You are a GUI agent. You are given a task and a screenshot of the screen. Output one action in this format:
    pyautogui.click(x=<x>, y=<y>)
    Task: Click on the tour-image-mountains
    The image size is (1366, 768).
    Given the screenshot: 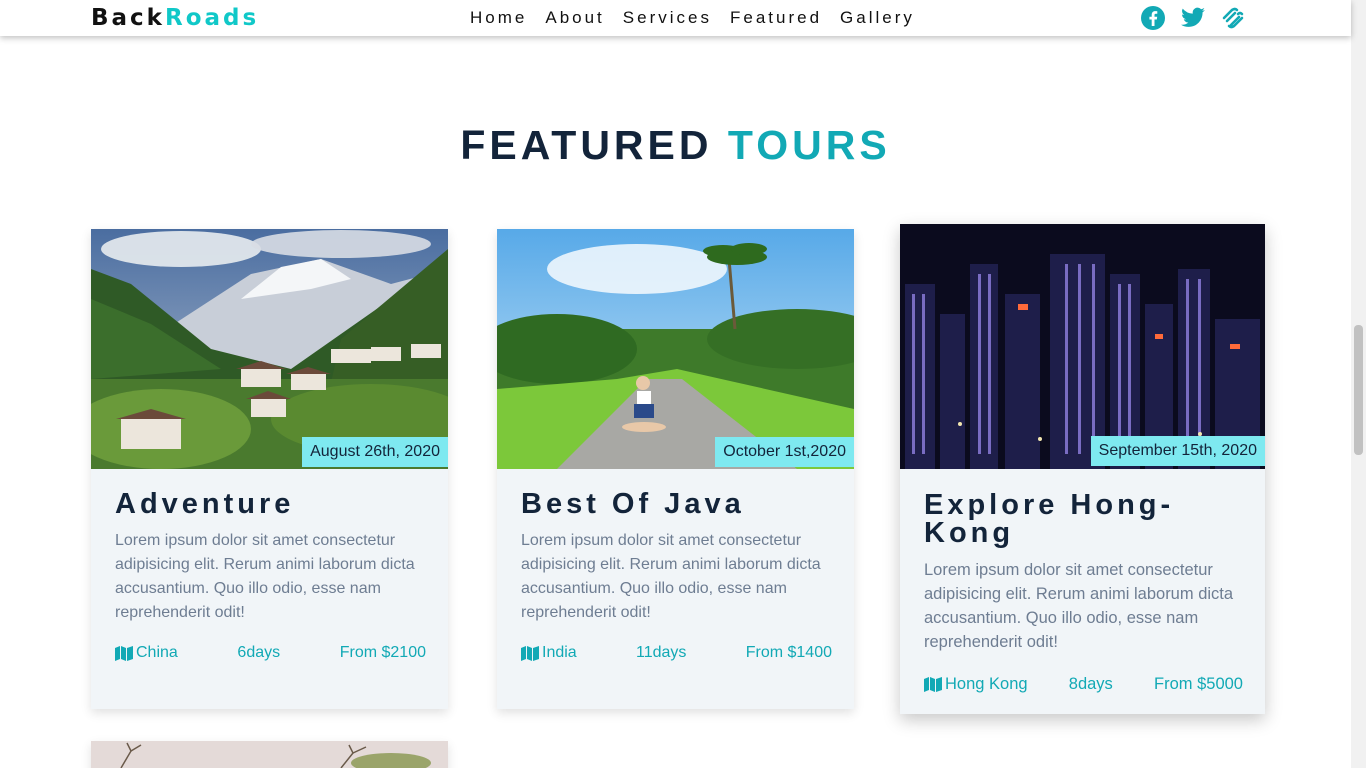 What is the action you would take?
    pyautogui.click(x=269, y=349)
    